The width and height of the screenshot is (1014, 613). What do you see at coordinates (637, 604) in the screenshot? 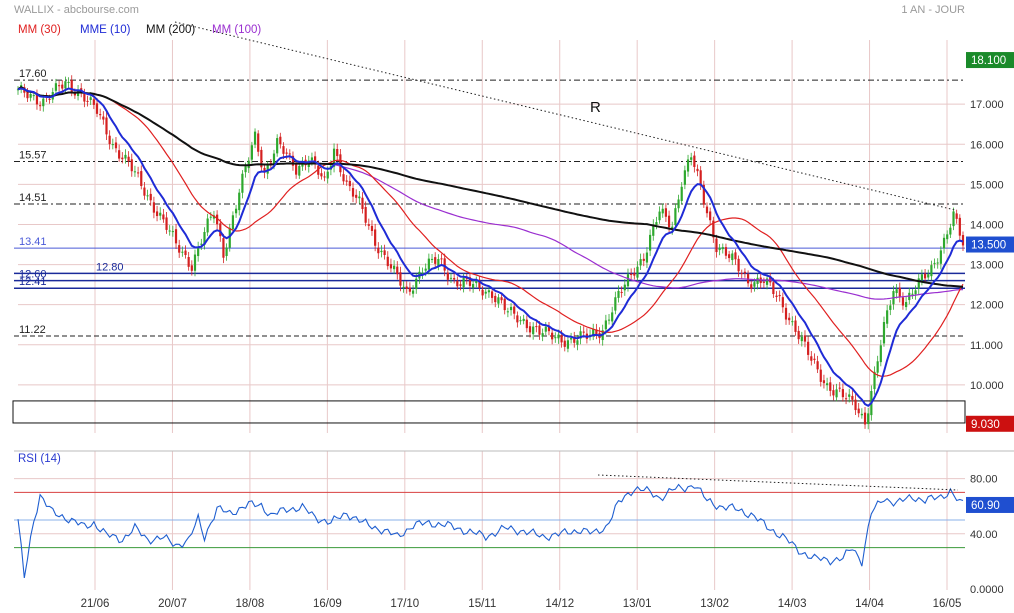
I see `x-tick-label: 13/01` at bounding box center [637, 604].